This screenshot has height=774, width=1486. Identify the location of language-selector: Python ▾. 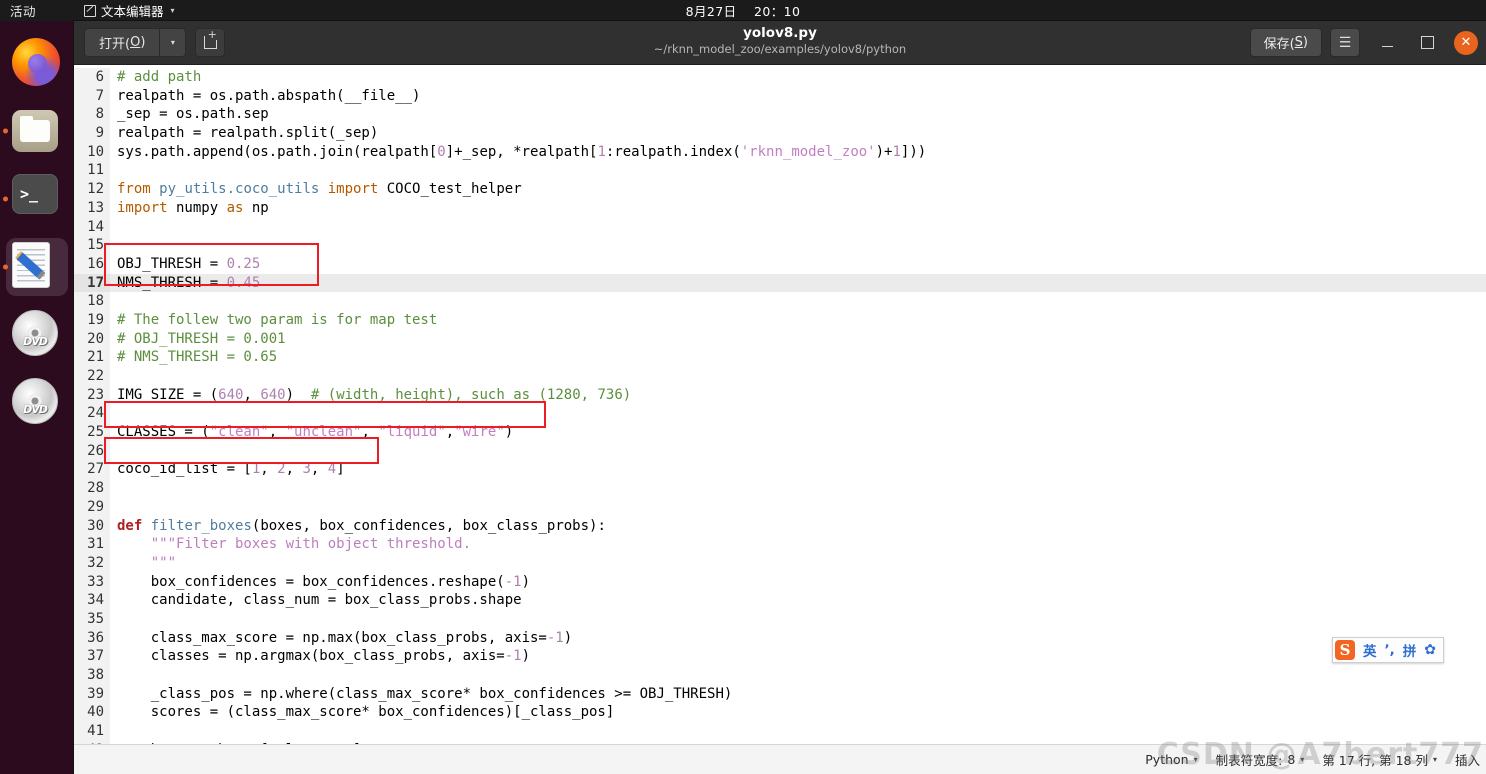
(1171, 759).